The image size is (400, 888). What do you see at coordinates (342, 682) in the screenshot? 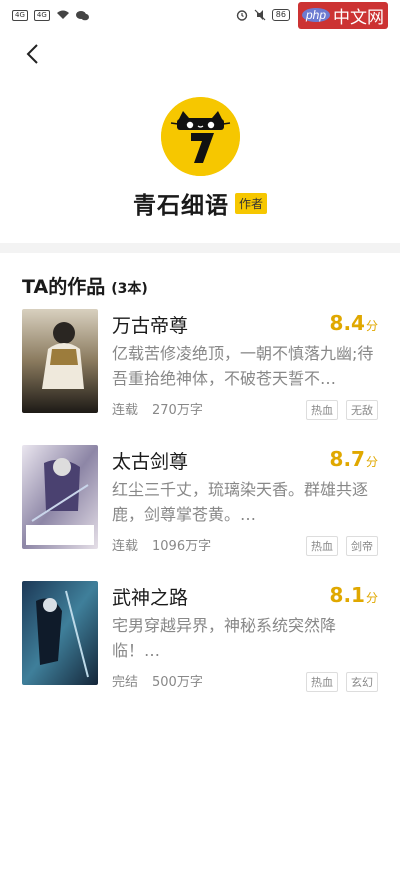
I see `book-tags: 热血 玄幻` at bounding box center [342, 682].